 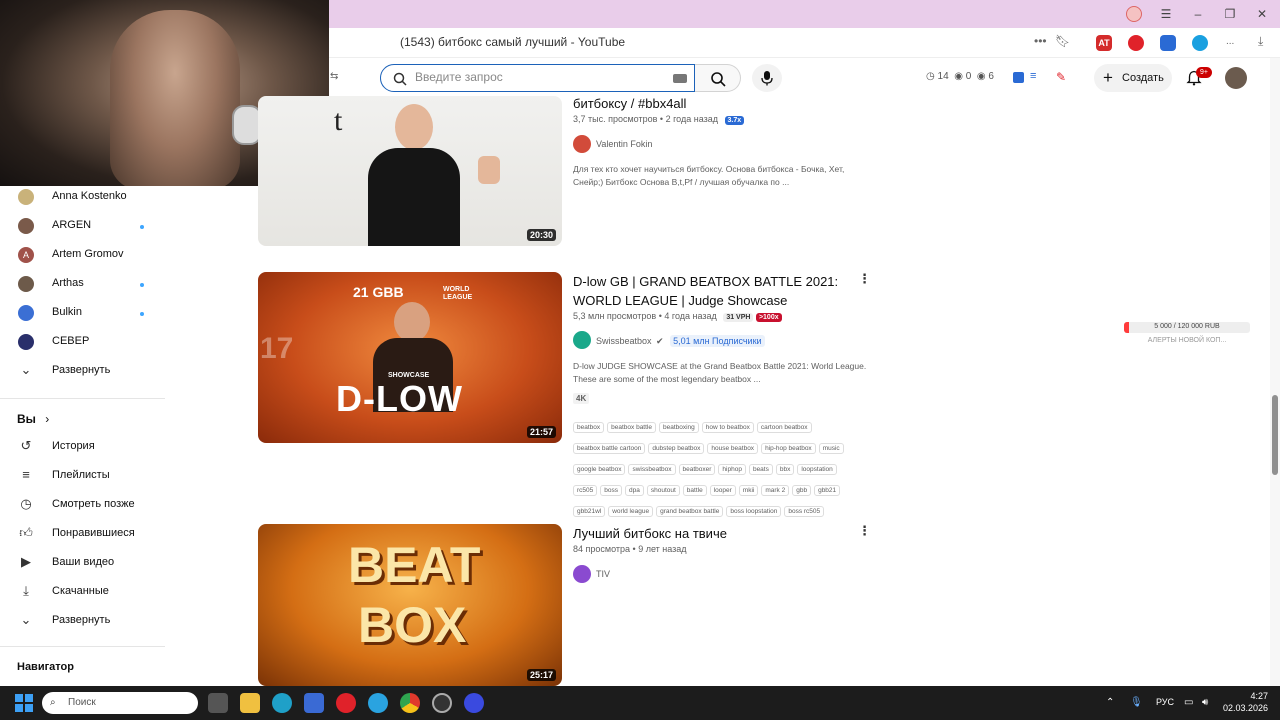 I want to click on avatar, so click(x=1236, y=78).